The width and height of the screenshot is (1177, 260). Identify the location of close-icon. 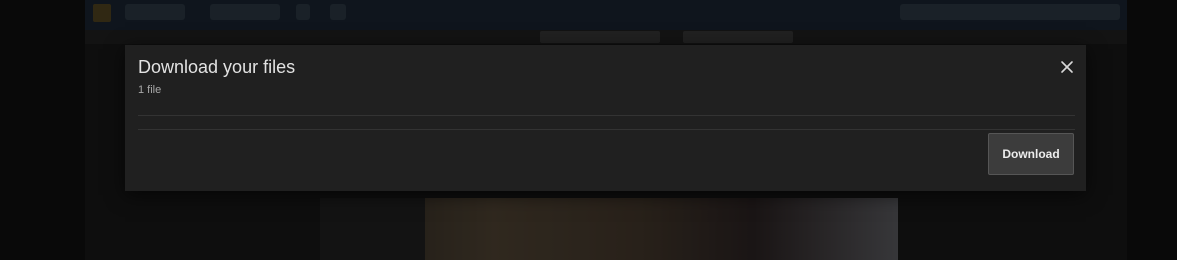
(1067, 67).